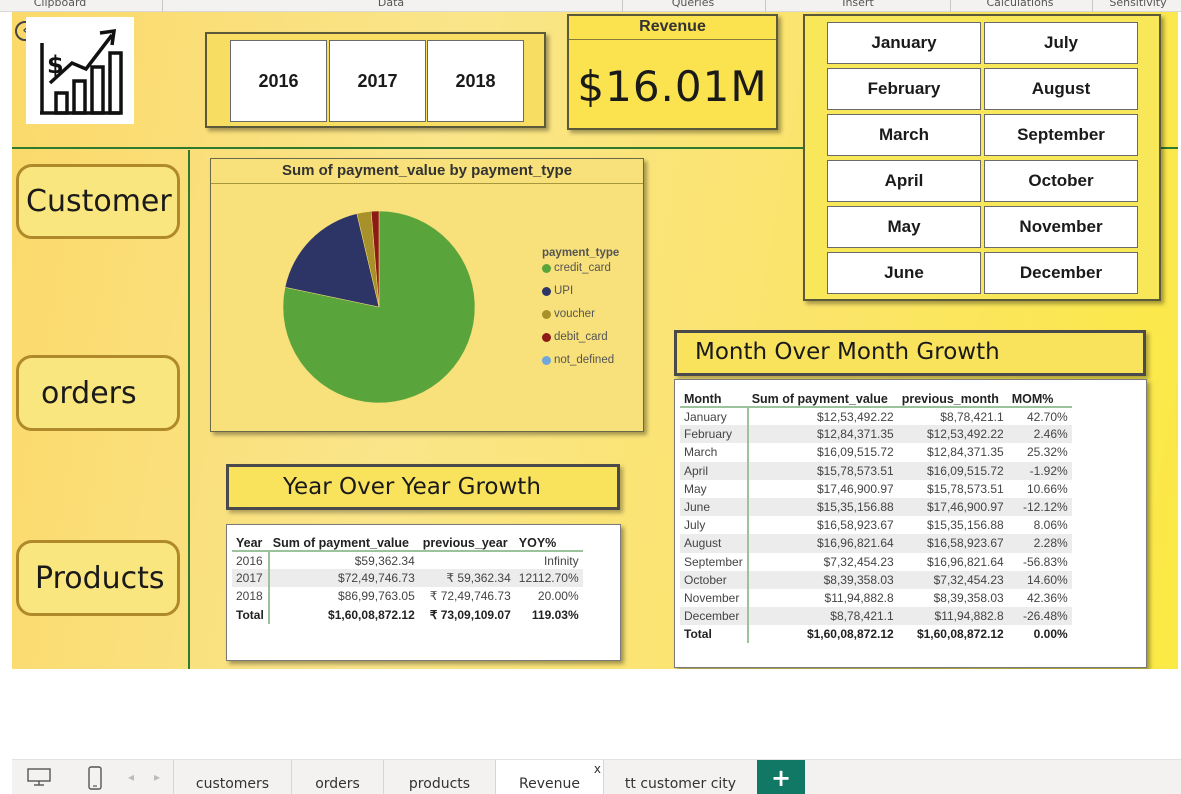 The width and height of the screenshot is (1181, 794). Describe the element at coordinates (781, 777) in the screenshot. I see `add-page-icon: +` at that location.